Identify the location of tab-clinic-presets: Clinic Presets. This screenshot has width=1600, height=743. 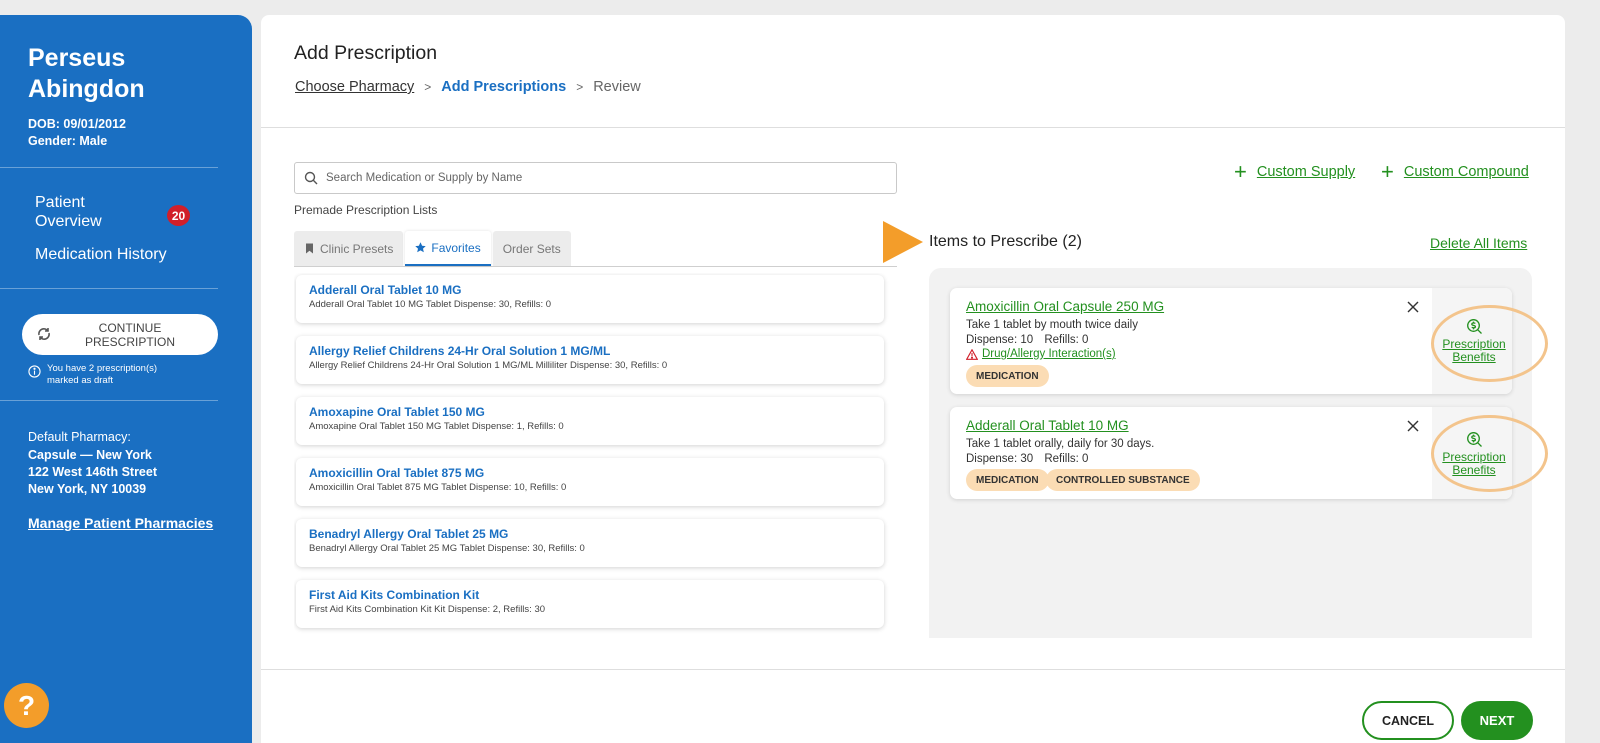
(349, 248).